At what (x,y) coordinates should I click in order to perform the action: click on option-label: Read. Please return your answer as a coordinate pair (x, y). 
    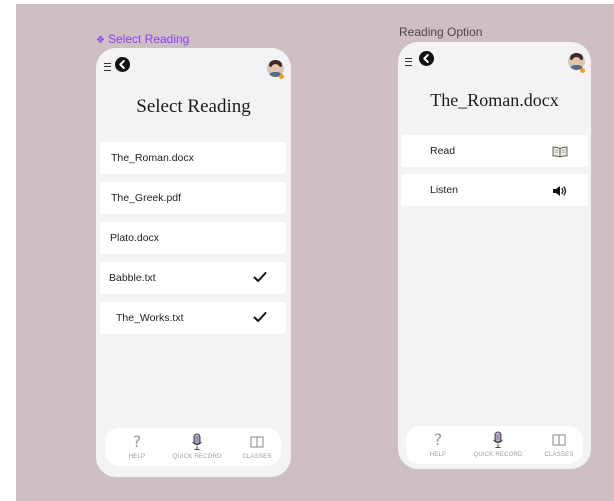
    Looking at the image, I should click on (443, 151).